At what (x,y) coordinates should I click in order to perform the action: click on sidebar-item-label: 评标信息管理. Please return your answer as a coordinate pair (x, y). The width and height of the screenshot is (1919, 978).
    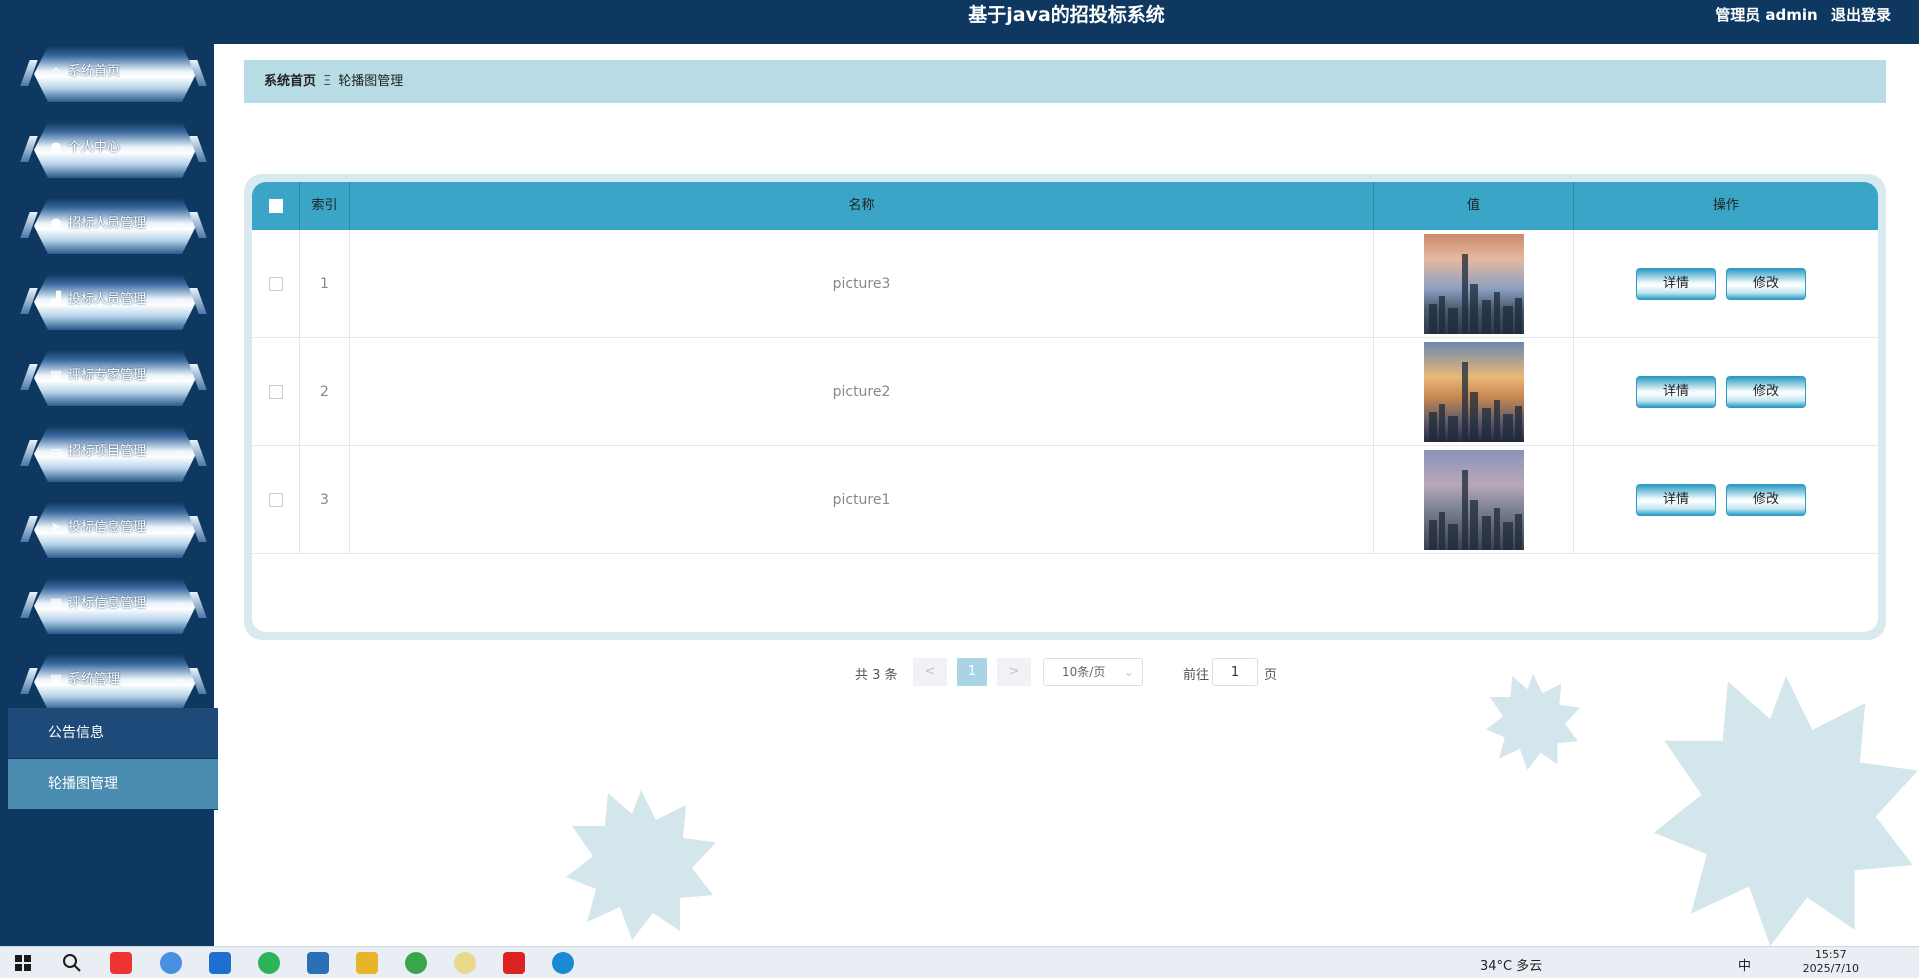
    Looking at the image, I should click on (107, 603).